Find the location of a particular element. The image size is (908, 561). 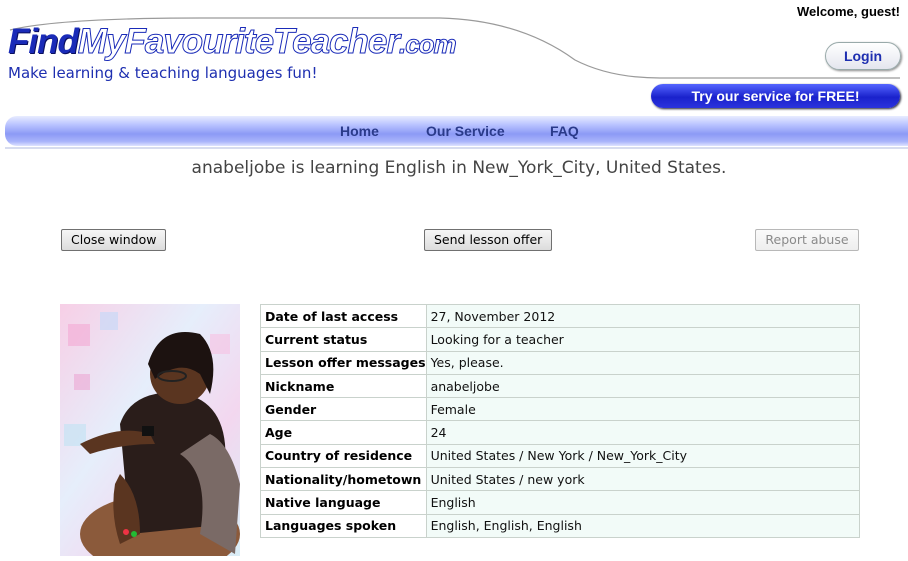

row-value: 24 is located at coordinates (643, 432).